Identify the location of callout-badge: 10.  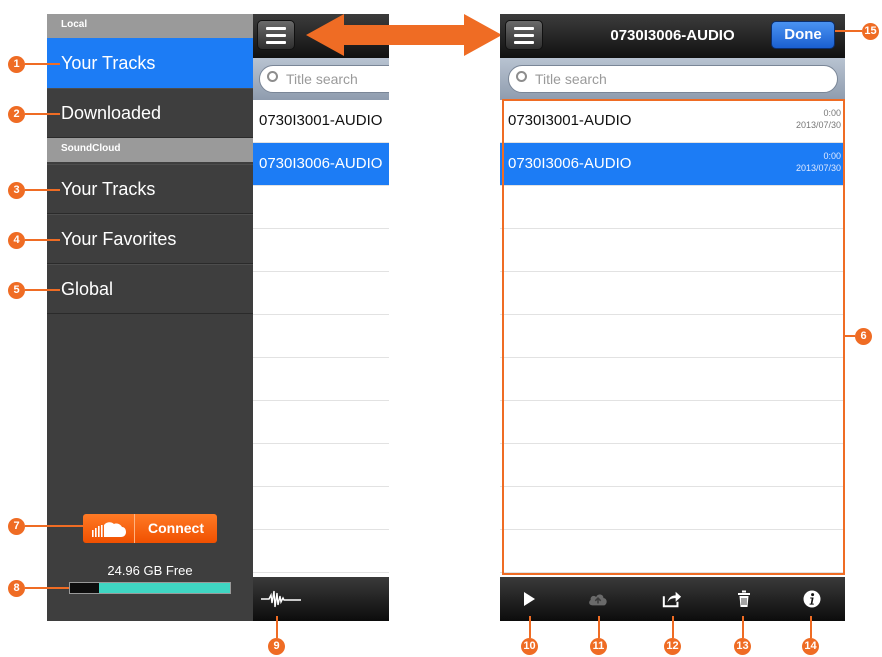
(529, 646).